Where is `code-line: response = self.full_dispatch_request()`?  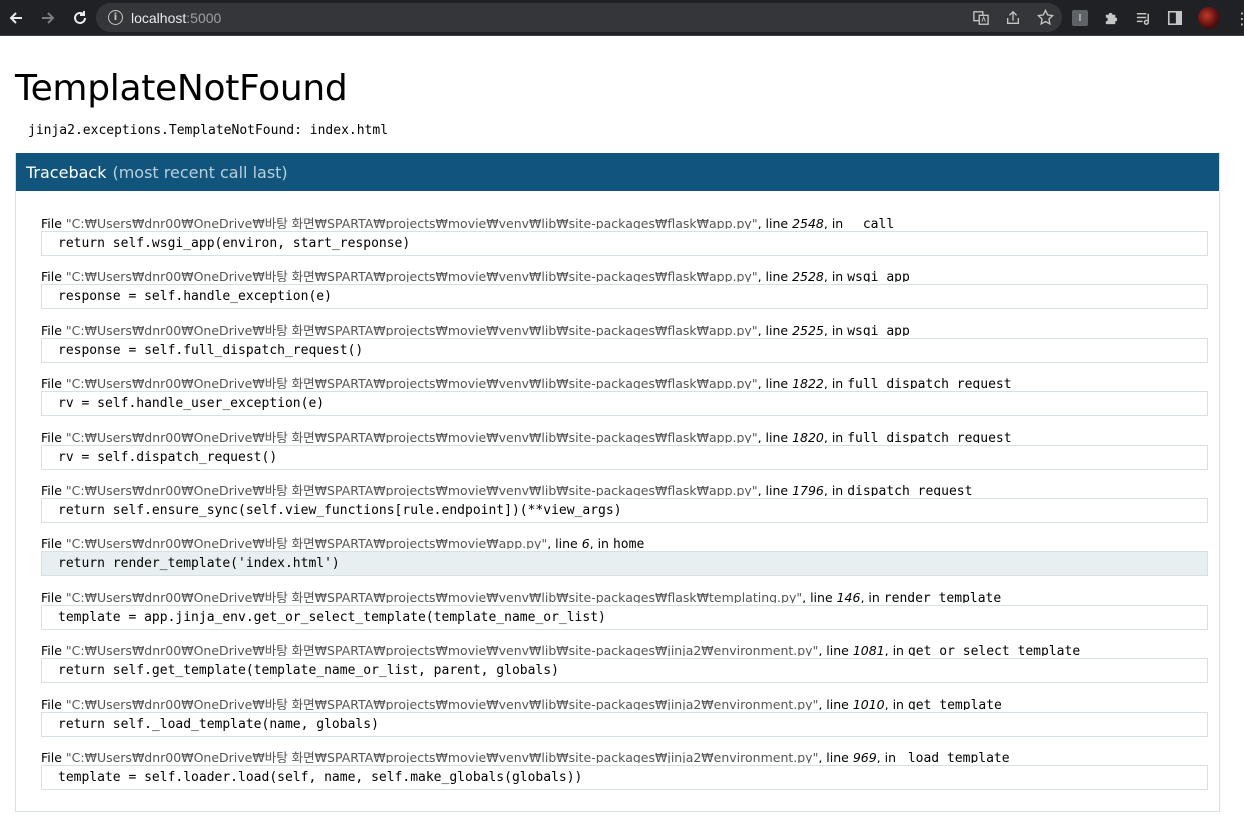
code-line: response = self.full_dispatch_request() is located at coordinates (624, 350).